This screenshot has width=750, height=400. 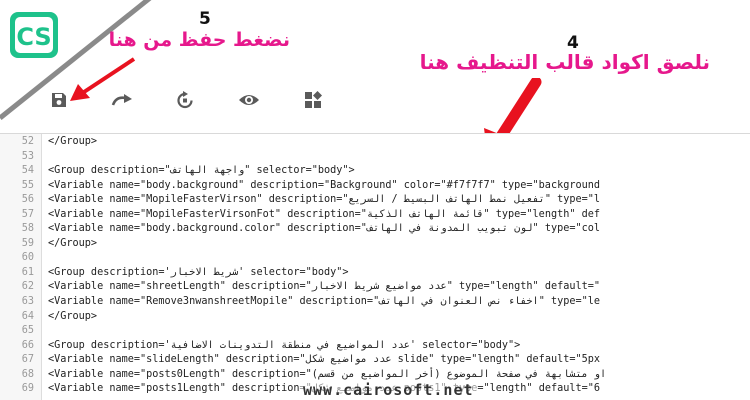 I want to click on line-number: 64, so click(x=27, y=316).